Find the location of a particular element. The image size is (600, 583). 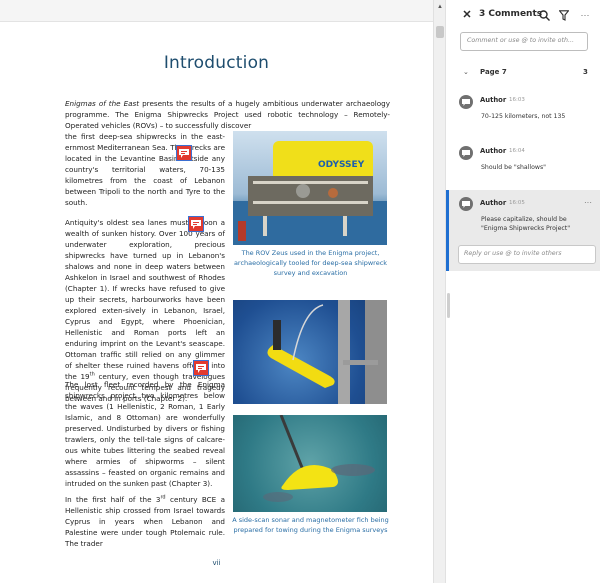

filter-comments-button is located at coordinates (564, 15).